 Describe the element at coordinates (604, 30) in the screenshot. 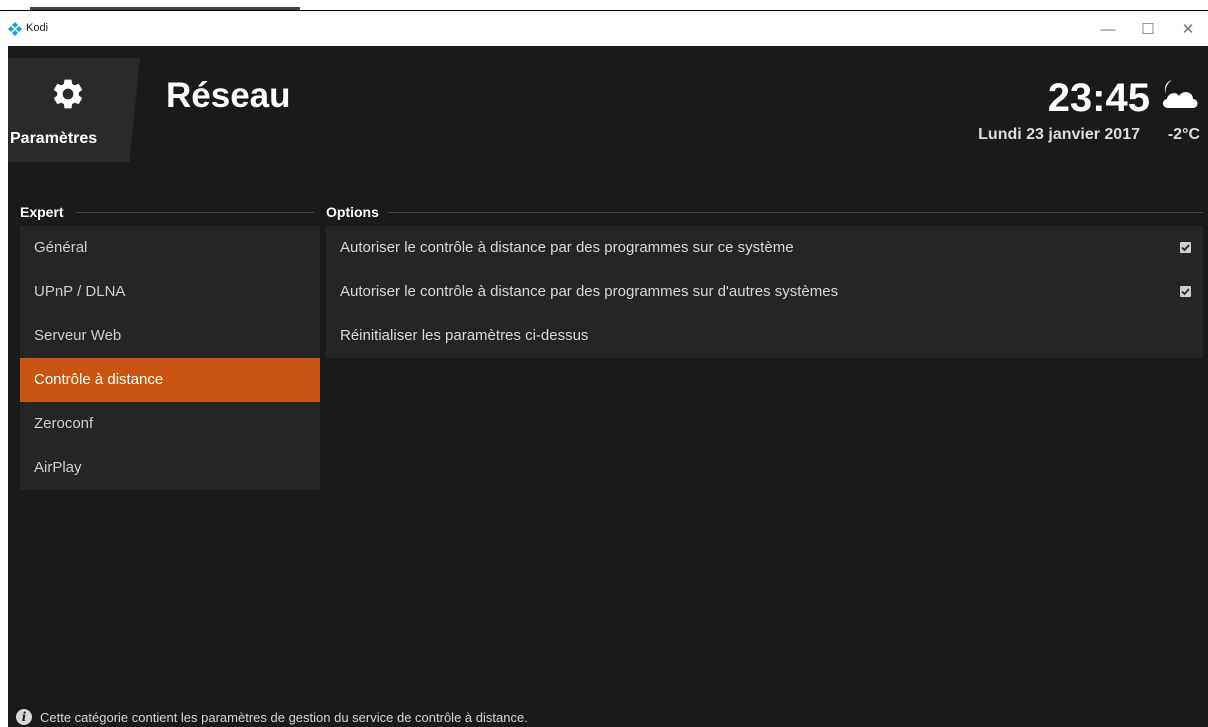

I see `window-titlebar: Kodi — ☐ ✕` at that location.